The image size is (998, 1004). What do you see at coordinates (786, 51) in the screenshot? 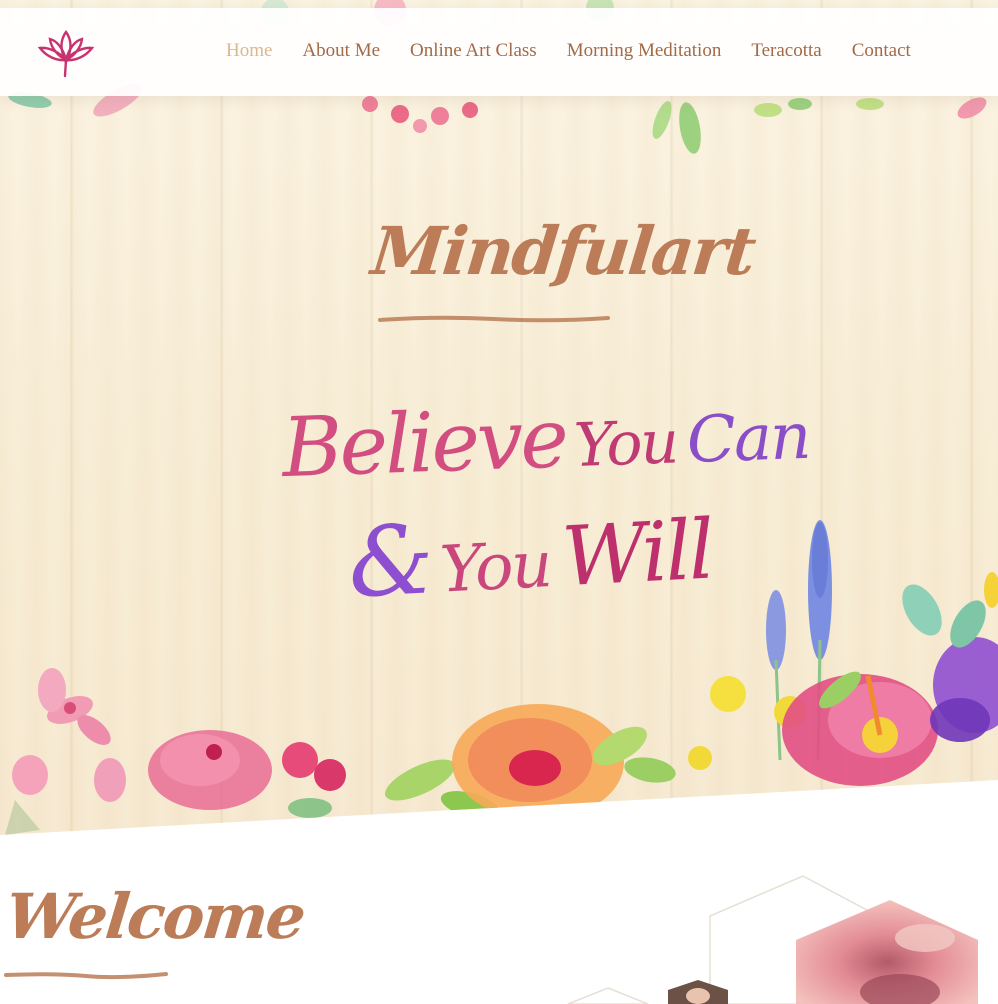
I see `nav-item-teracotta: Teracotta` at bounding box center [786, 51].